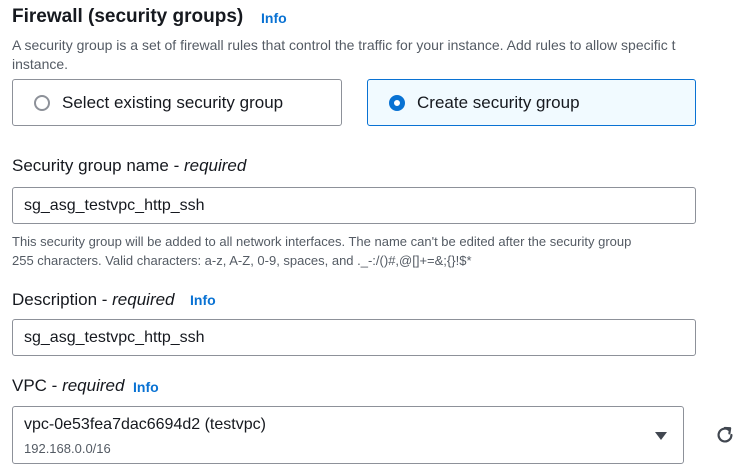 Image resolution: width=746 pixels, height=476 pixels. I want to click on firewall-section-title: Firewall (security groups), so click(128, 16).